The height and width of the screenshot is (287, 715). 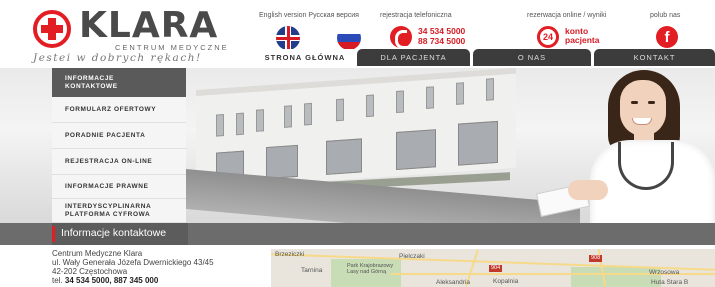 What do you see at coordinates (453, 282) in the screenshot?
I see `map-label: Aleksandria` at bounding box center [453, 282].